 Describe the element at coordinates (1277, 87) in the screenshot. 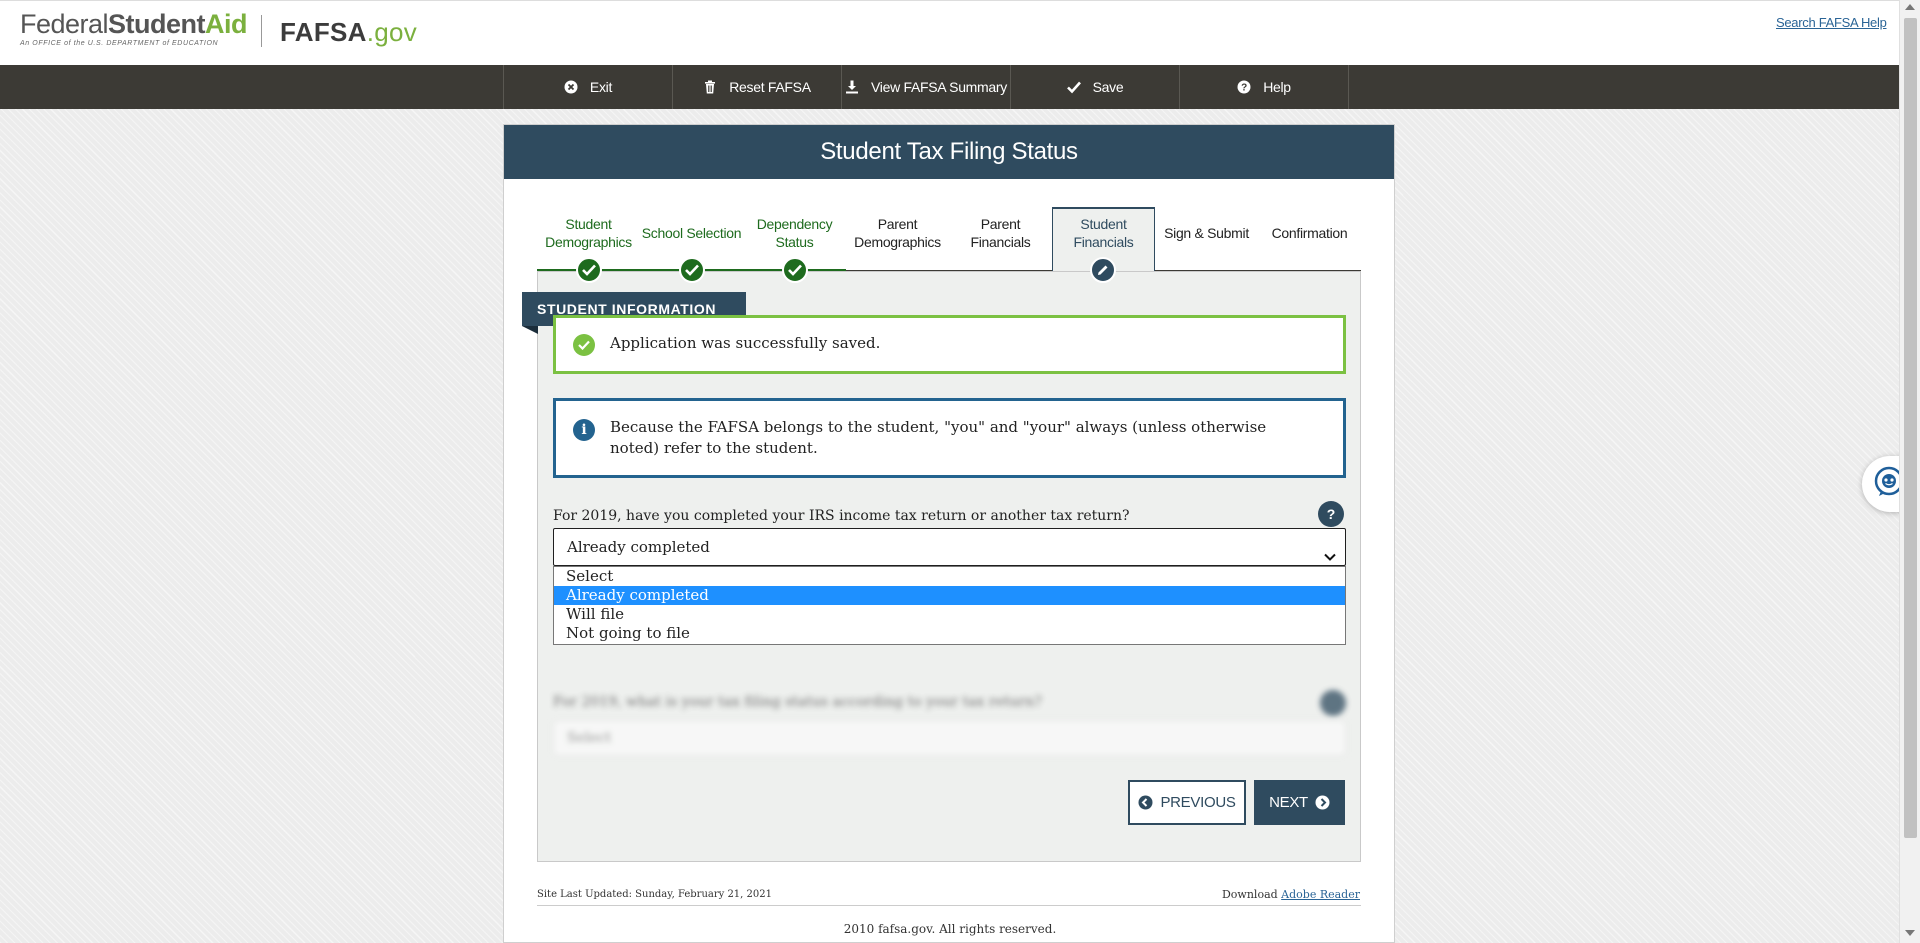

I see `help-label: Help` at that location.